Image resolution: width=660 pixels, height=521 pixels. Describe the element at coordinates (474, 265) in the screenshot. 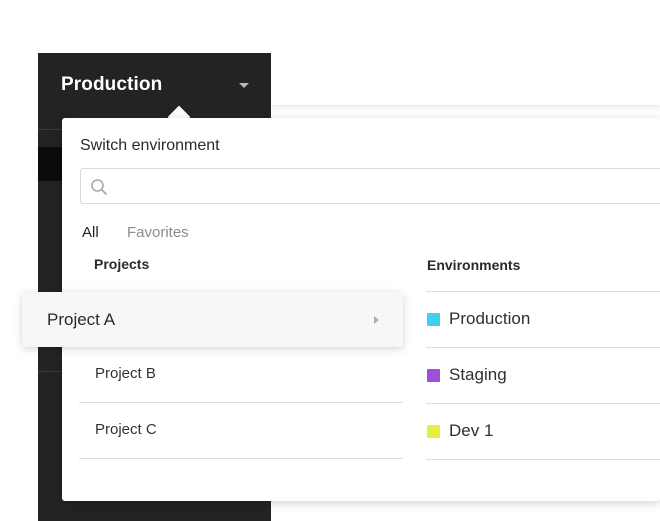

I see `environments-column-header: Environments` at that location.